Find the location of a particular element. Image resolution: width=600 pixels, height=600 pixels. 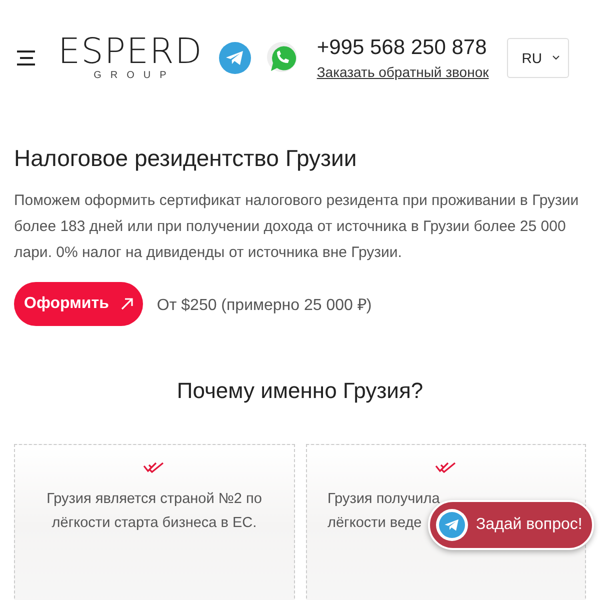

order-button: Оформить is located at coordinates (78, 304).